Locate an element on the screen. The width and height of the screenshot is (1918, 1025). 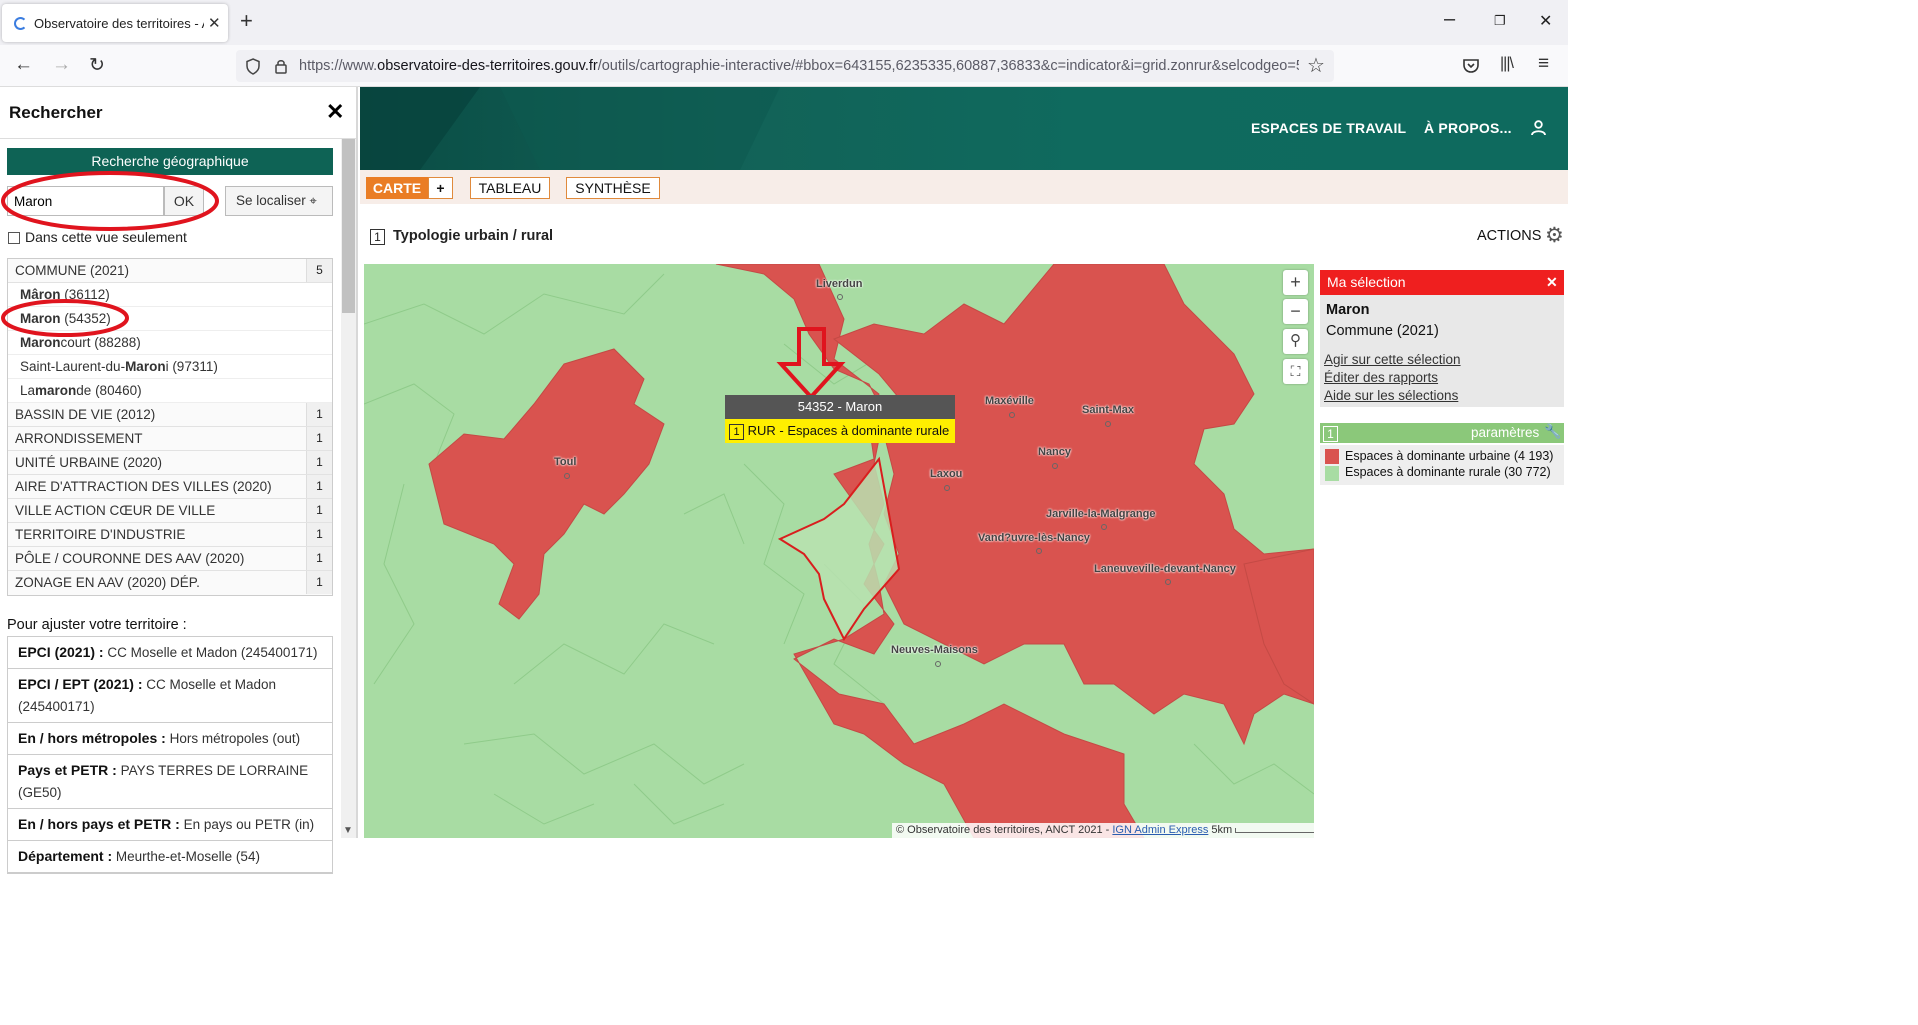
result-group: ARRONDISSEMENT 1 is located at coordinates (170, 439).